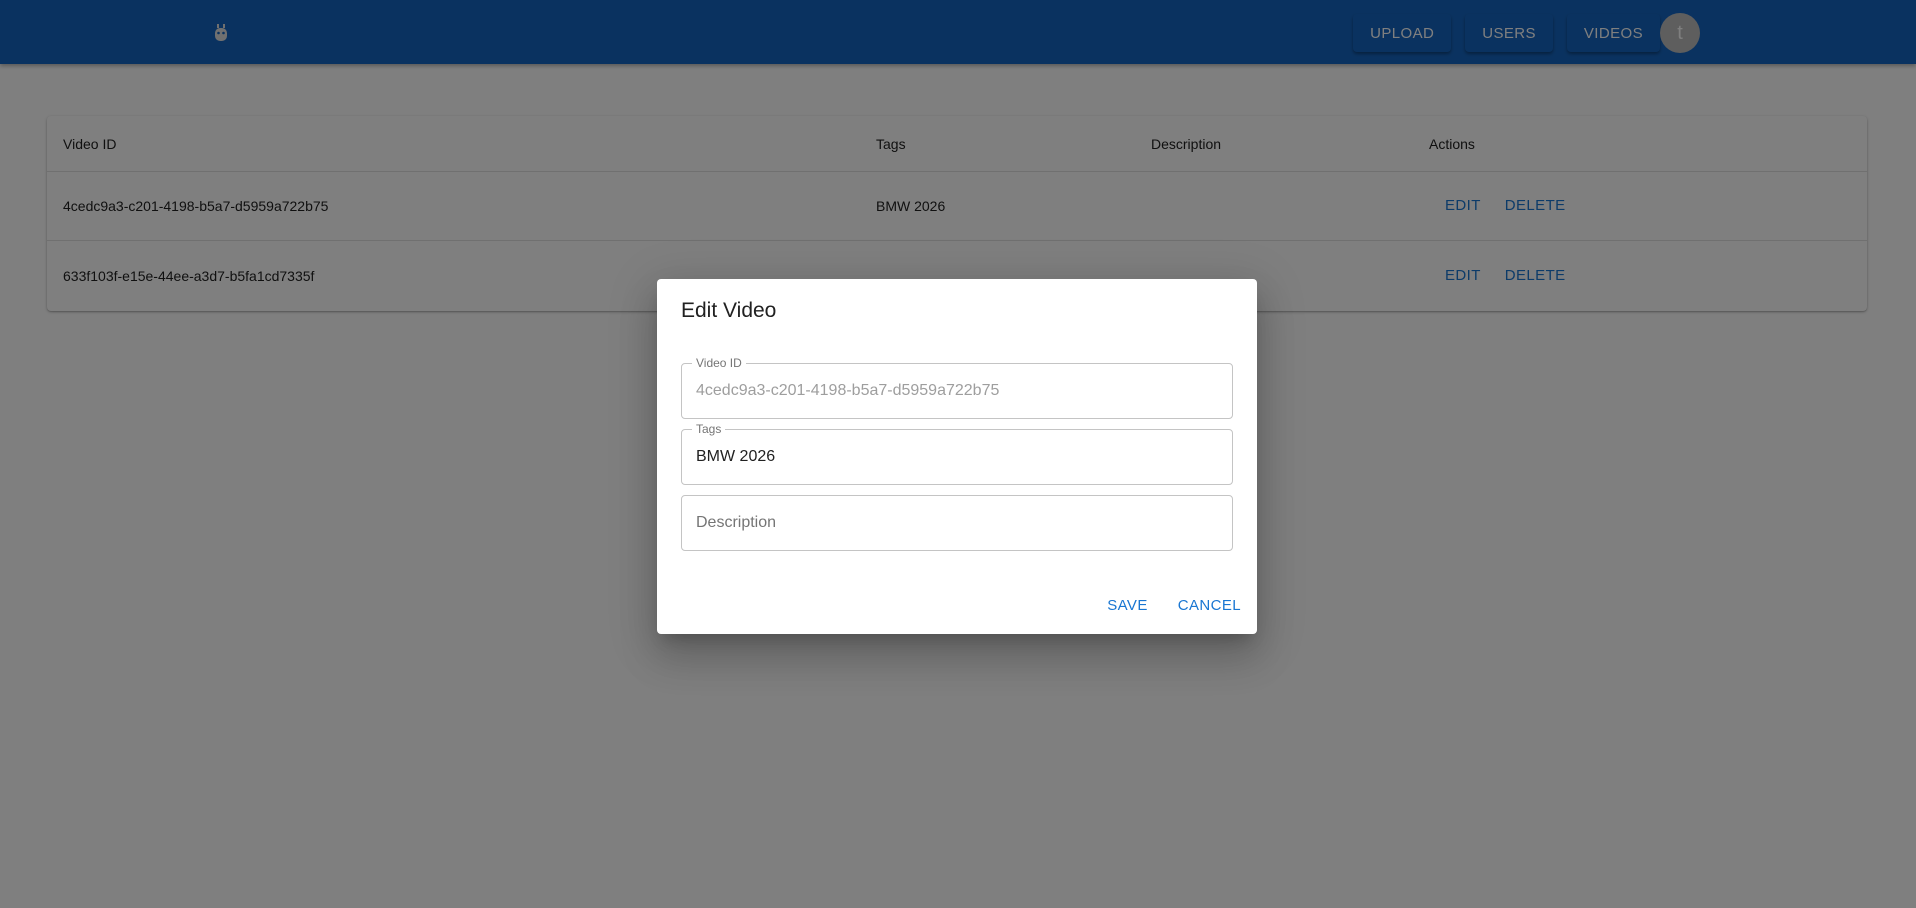 The image size is (1916, 908). I want to click on dialog-title: Edit Video, so click(729, 310).